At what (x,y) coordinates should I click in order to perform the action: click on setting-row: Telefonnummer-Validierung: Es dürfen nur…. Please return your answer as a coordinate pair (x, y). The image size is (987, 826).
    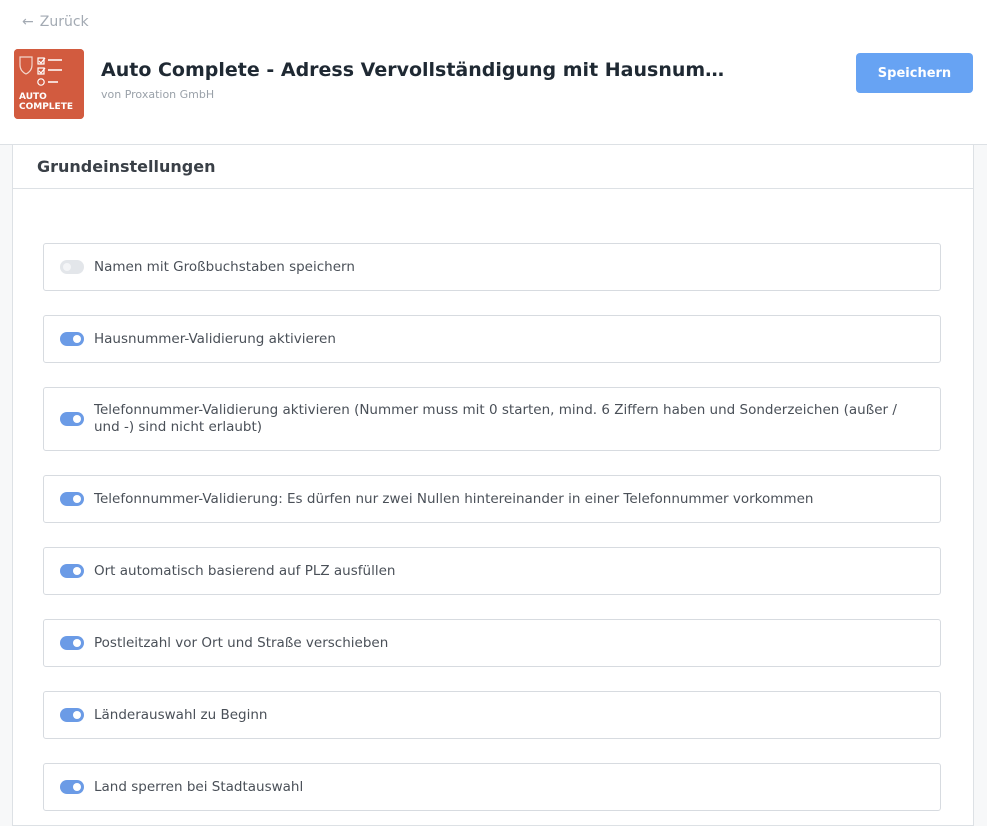
    Looking at the image, I should click on (492, 499).